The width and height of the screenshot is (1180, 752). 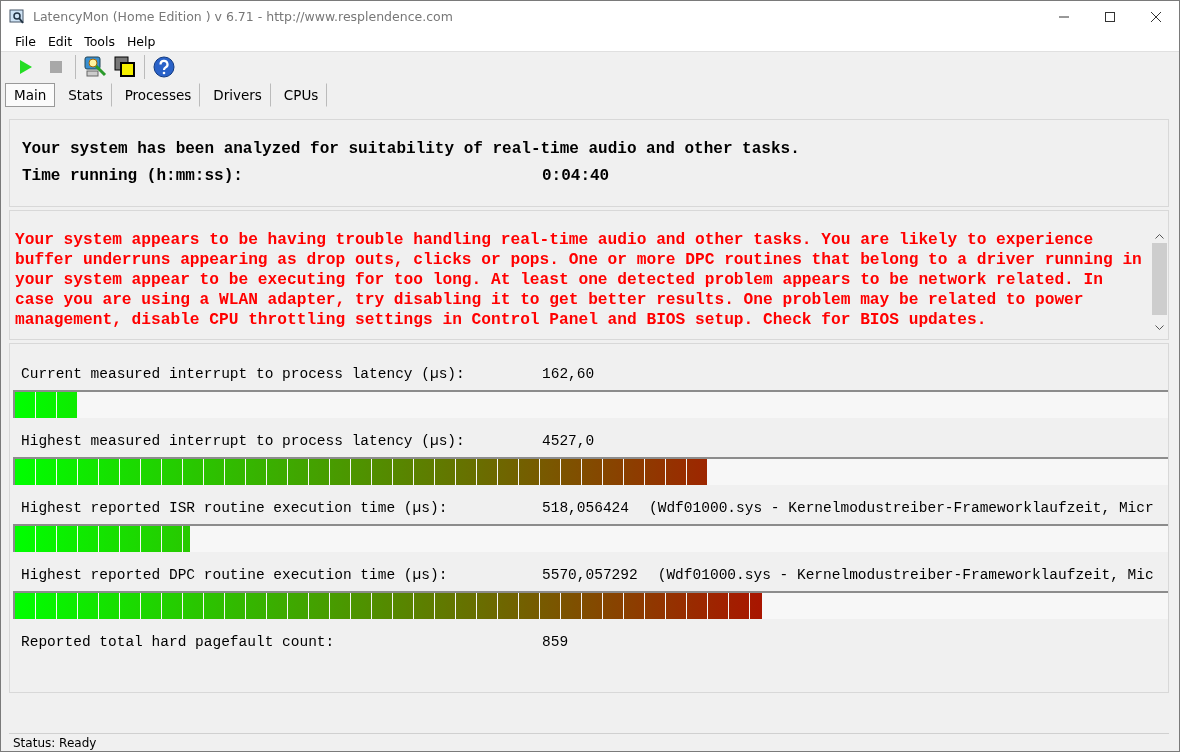 I want to click on app-icon, so click(x=17, y=16).